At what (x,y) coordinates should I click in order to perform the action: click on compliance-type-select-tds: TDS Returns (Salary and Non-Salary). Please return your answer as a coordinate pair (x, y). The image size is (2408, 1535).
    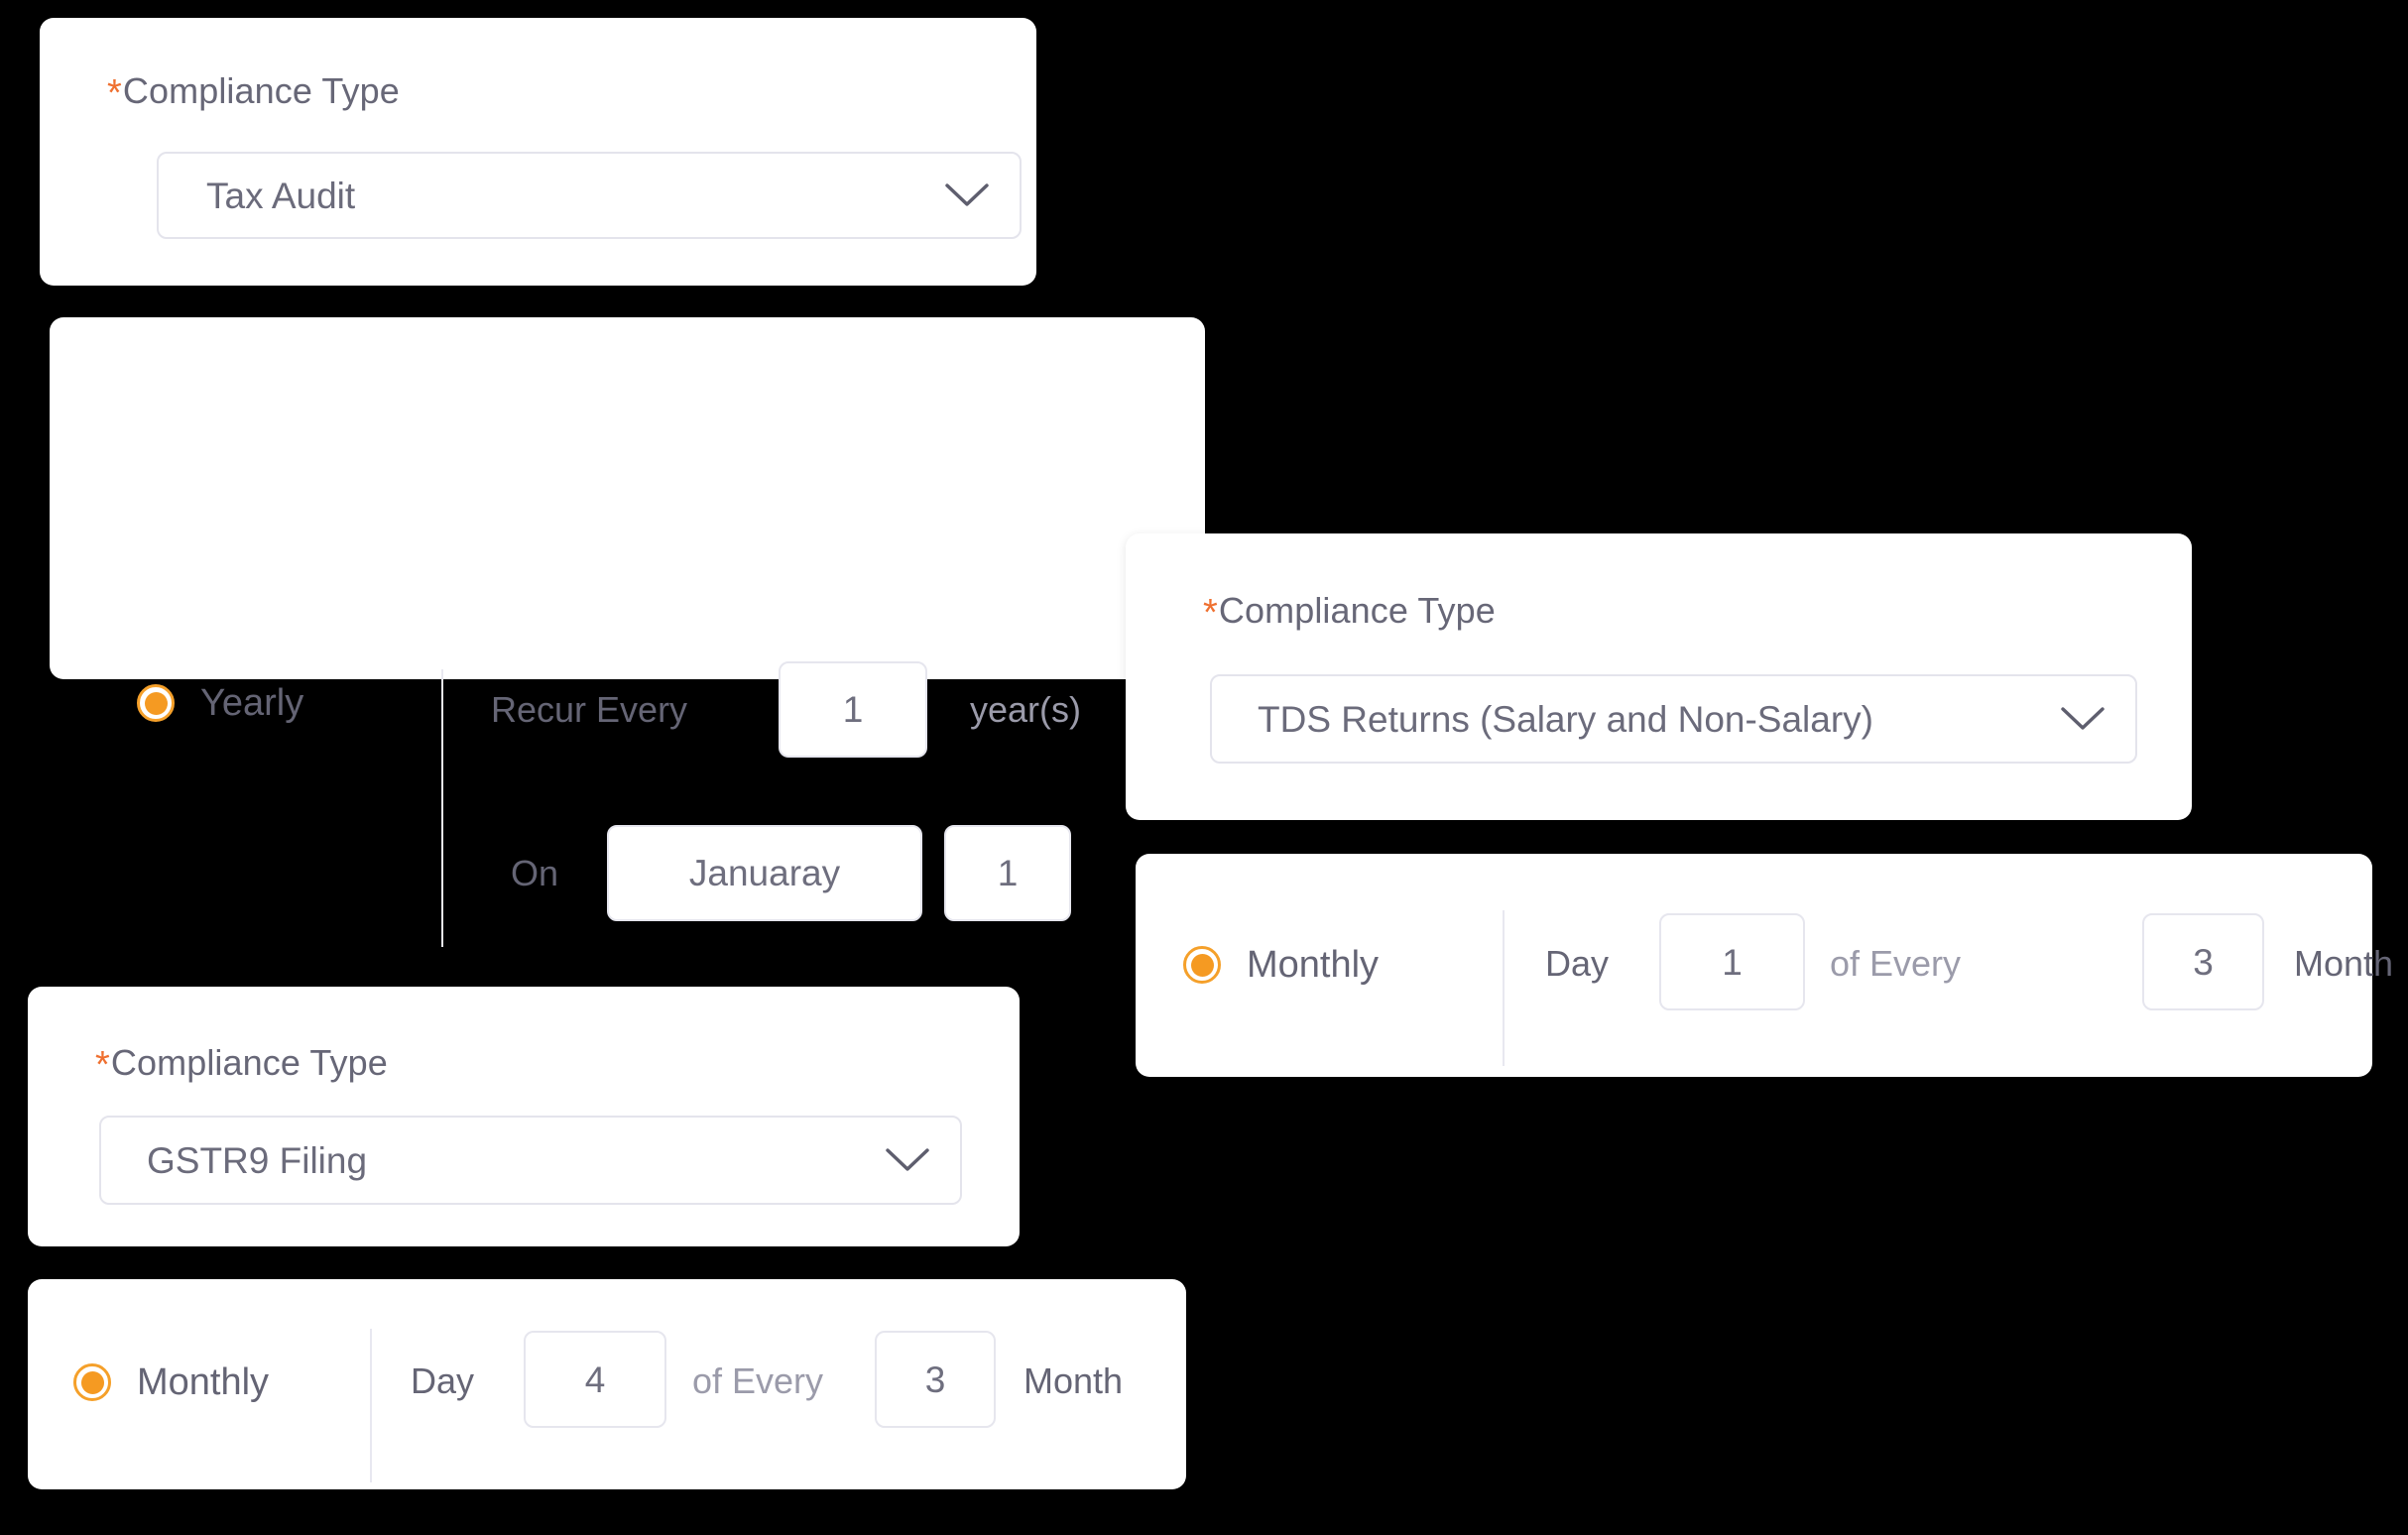
    Looking at the image, I should click on (1674, 719).